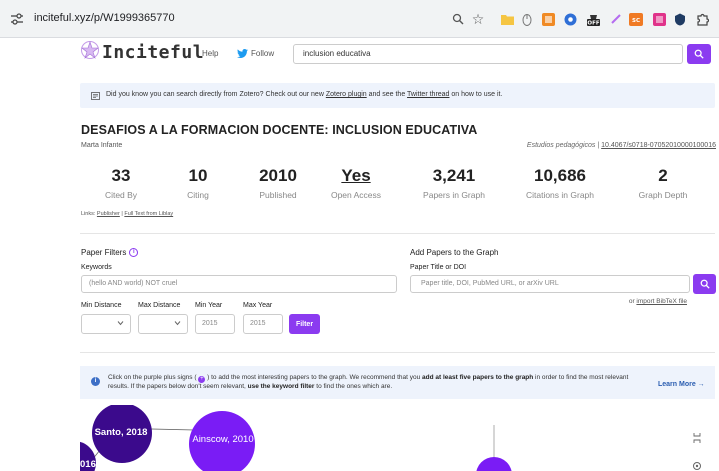 The height and width of the screenshot is (471, 719). What do you see at coordinates (198, 175) in the screenshot?
I see `stat-value: 10` at bounding box center [198, 175].